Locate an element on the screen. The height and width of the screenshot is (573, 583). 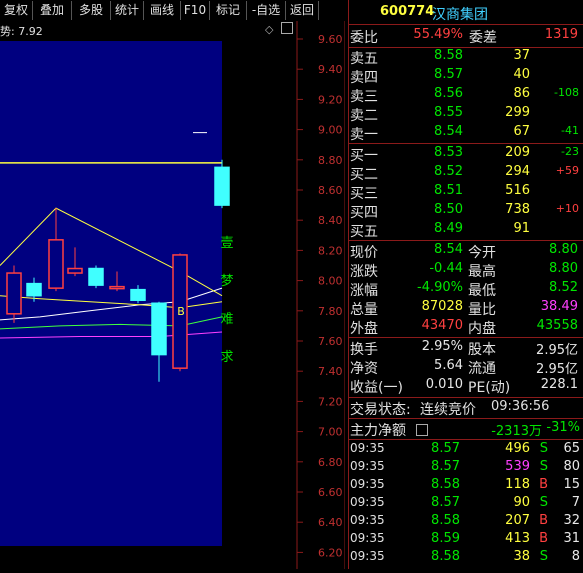
y-tick-label: 6.60 is located at coordinates (330, 492).